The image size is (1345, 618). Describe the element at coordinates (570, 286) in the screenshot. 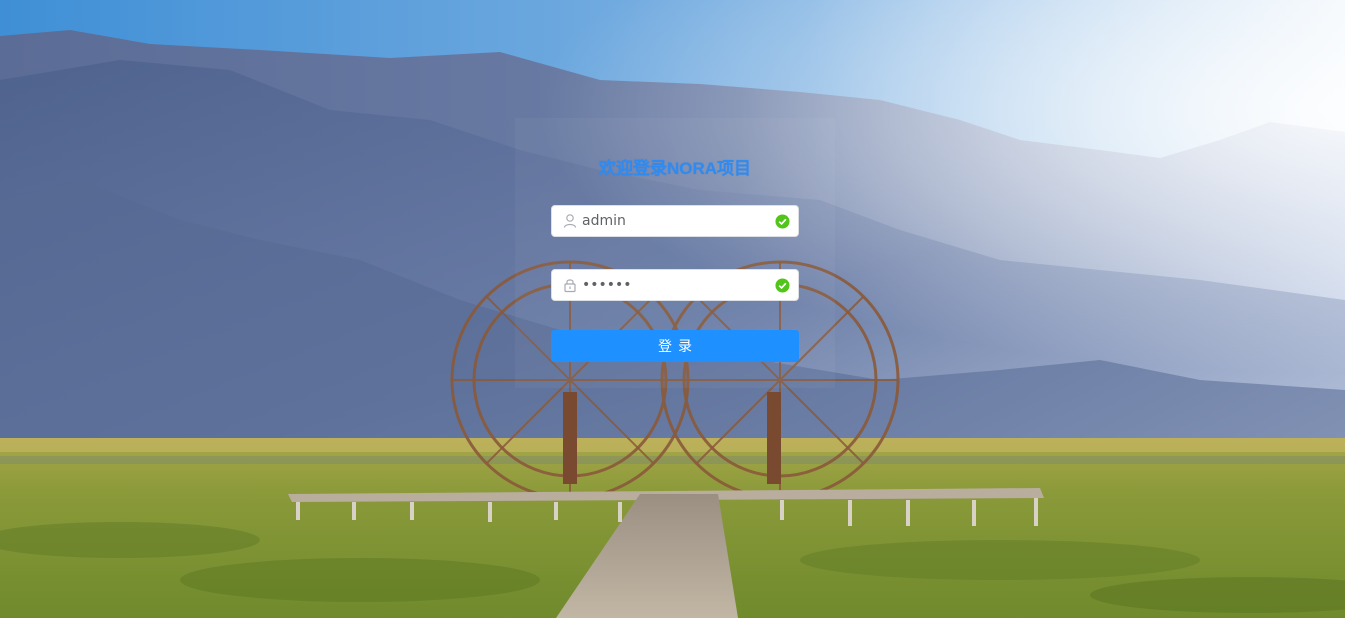

I see `lock-icon` at that location.